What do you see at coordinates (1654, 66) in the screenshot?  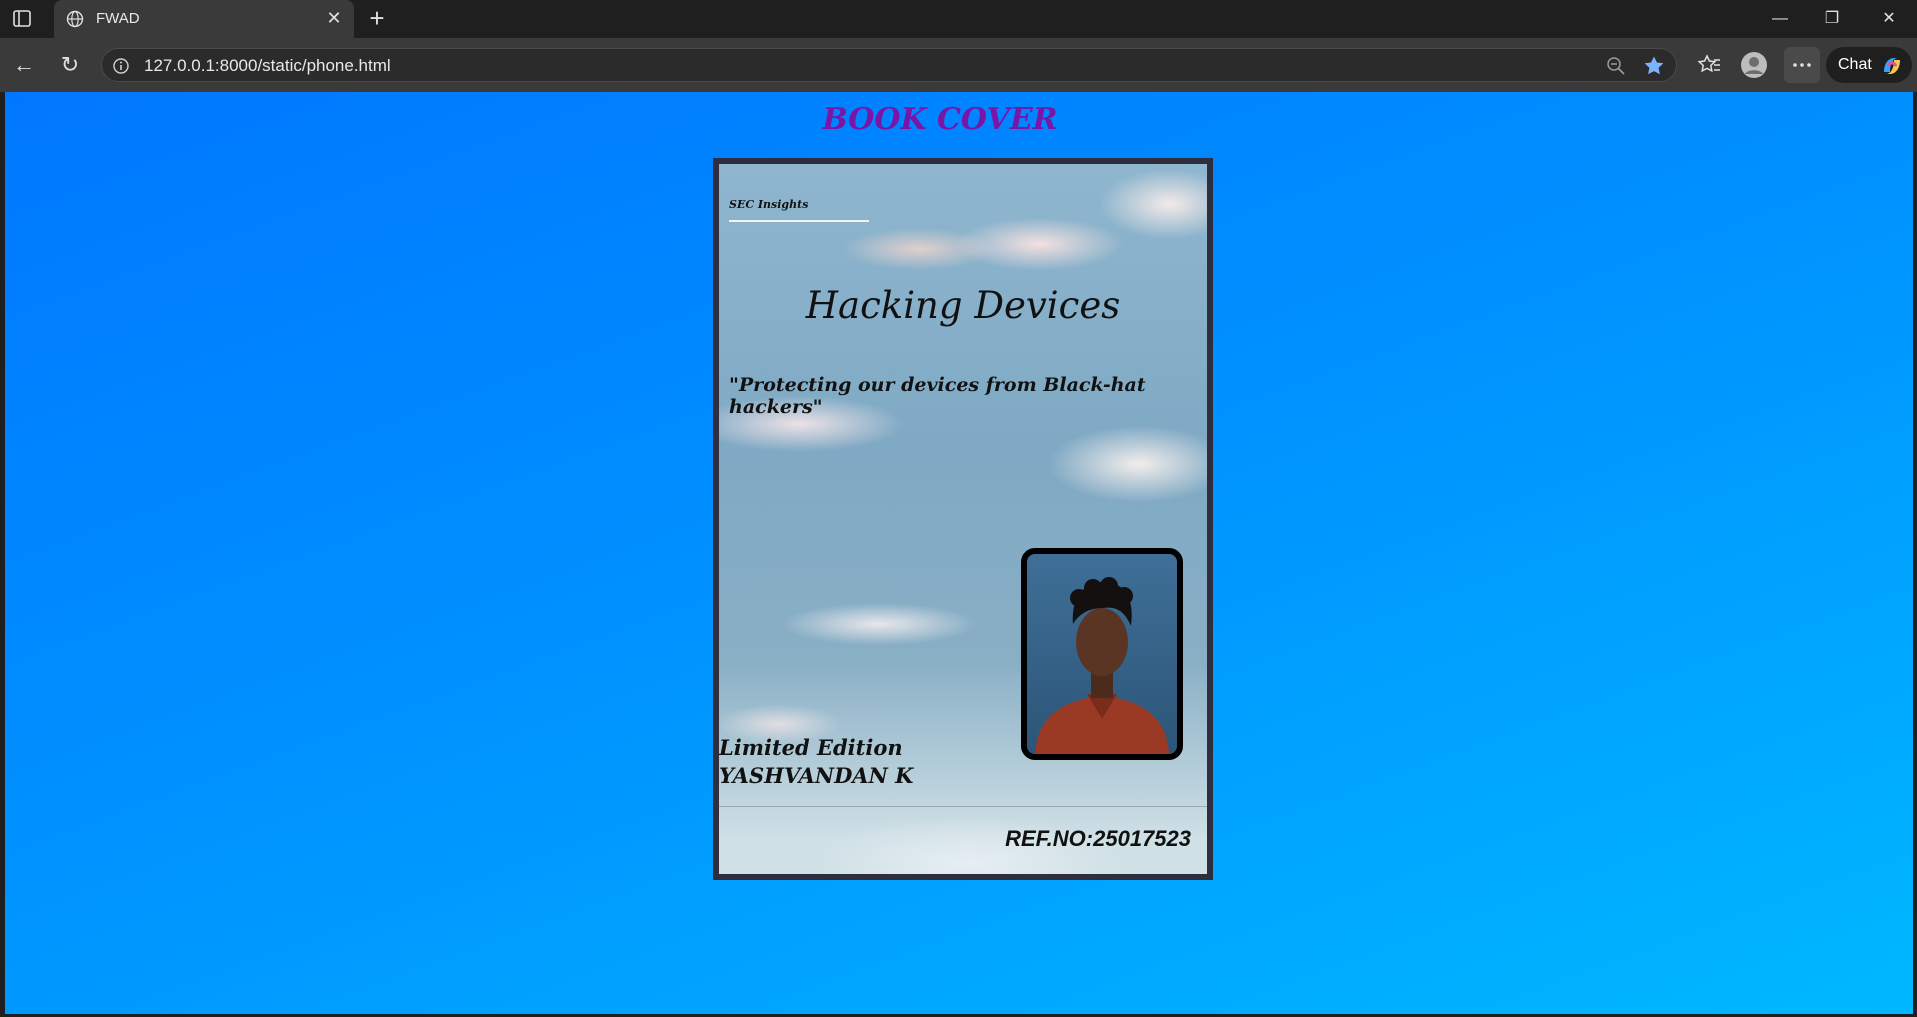 I see `favorite-star-icon` at bounding box center [1654, 66].